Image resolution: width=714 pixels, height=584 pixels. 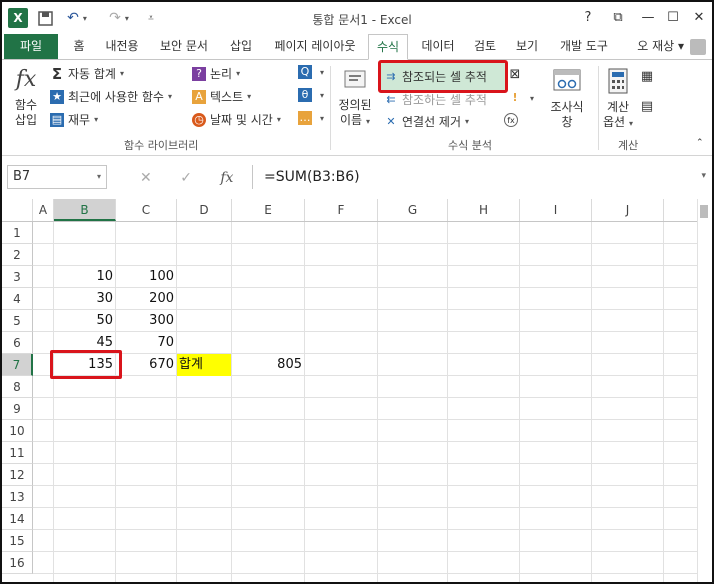 I want to click on tab-formulas: 수식, so click(x=388, y=47).